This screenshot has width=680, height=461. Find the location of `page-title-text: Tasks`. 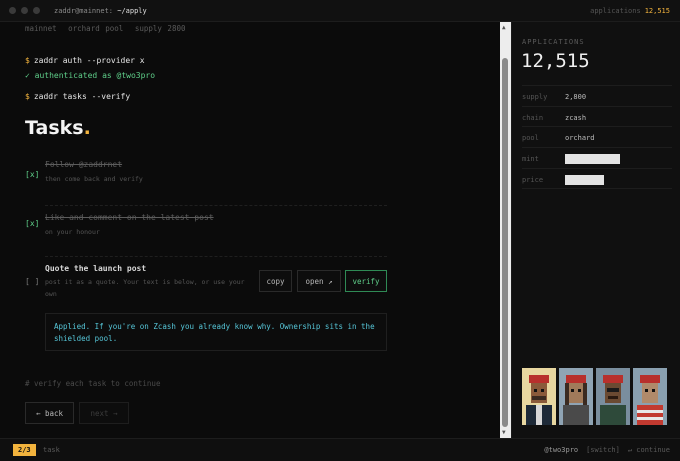

page-title-text: Tasks is located at coordinates (54, 128).